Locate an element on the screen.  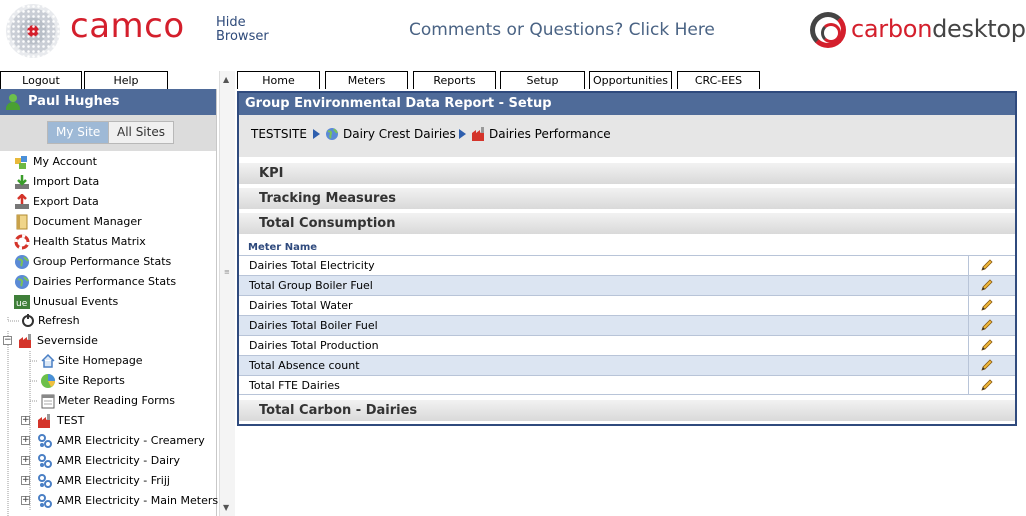
tab-reports: Reports is located at coordinates (454, 80).